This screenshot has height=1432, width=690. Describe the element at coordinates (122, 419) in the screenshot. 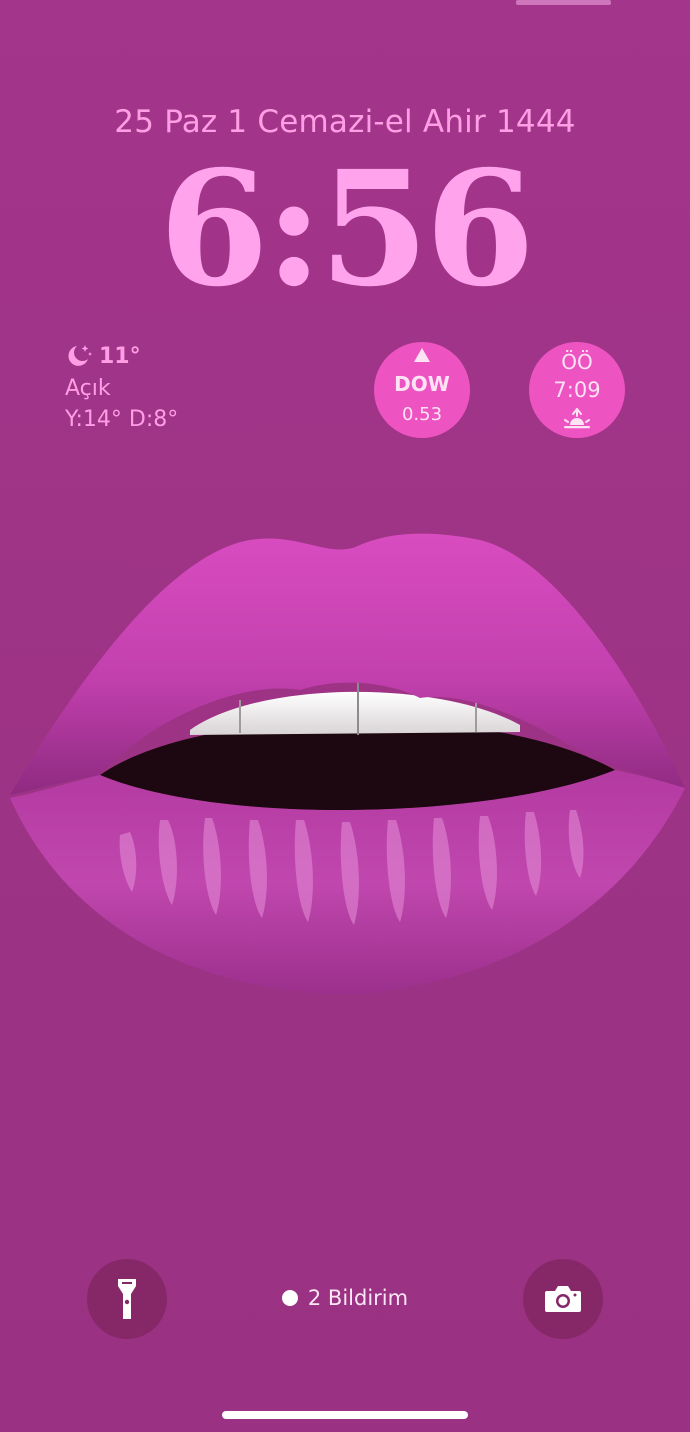

I see `weather-high-low: Y:14° D:8°` at that location.